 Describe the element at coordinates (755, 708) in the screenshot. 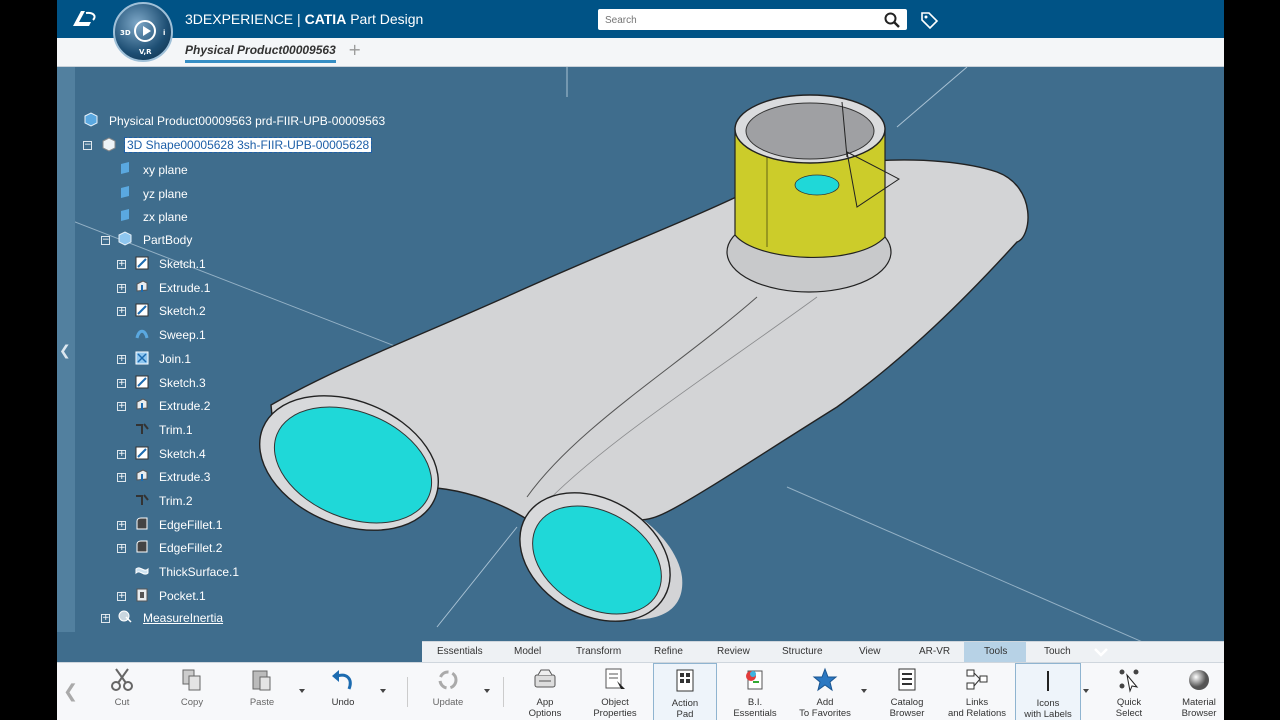

I see `bi-essentials-label: B.I. Essentials` at that location.